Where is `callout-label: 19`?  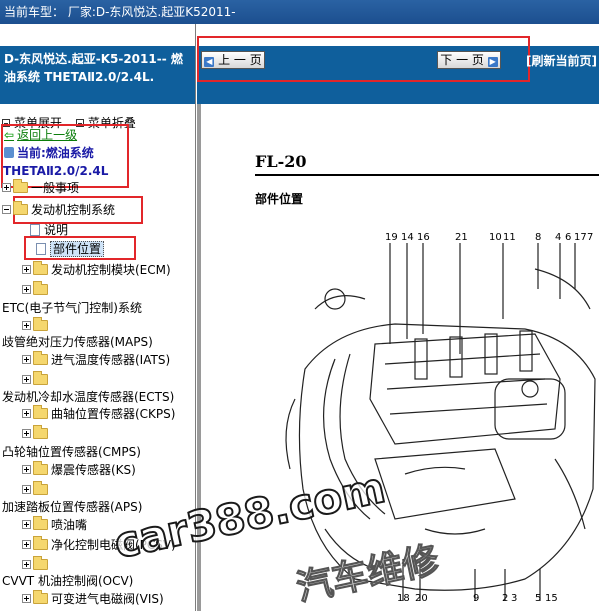
callout-label: 19 is located at coordinates (391, 237).